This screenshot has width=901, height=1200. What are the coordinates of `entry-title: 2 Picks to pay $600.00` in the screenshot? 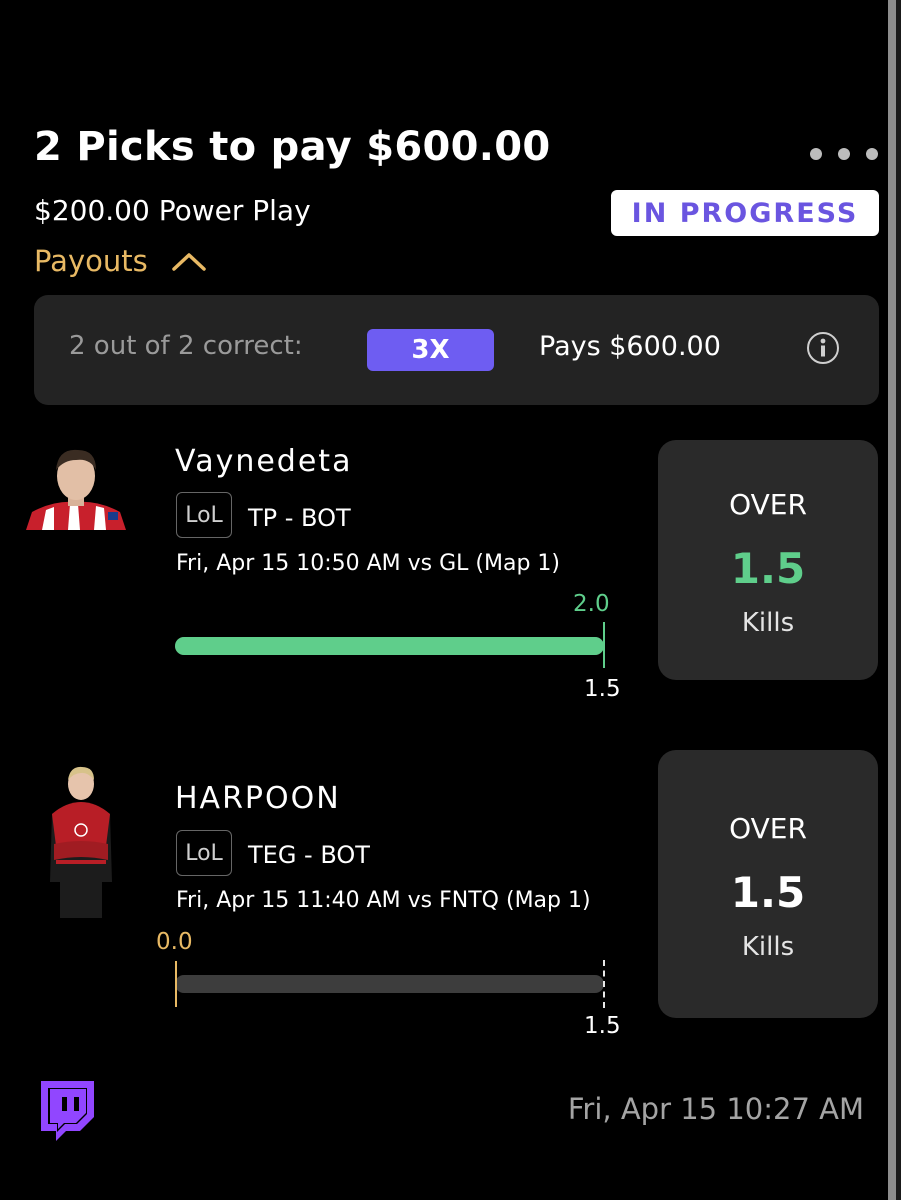 It's located at (292, 147).